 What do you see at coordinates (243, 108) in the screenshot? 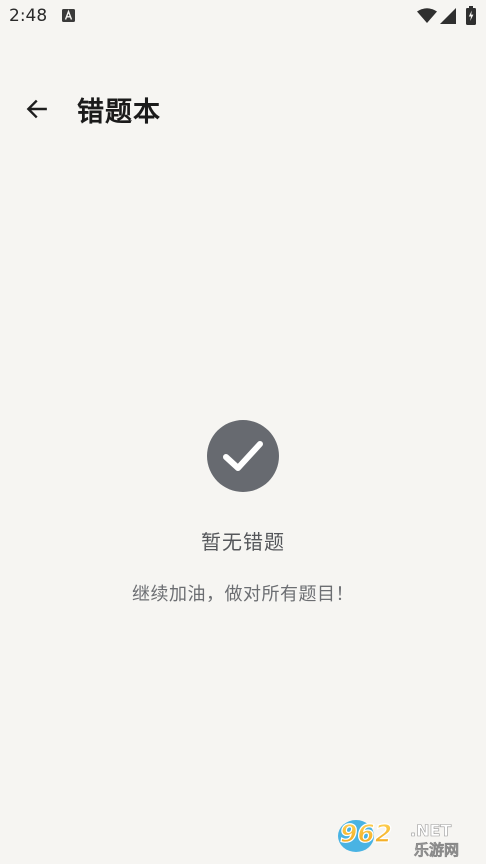
I see `app-bar: 错题本` at bounding box center [243, 108].